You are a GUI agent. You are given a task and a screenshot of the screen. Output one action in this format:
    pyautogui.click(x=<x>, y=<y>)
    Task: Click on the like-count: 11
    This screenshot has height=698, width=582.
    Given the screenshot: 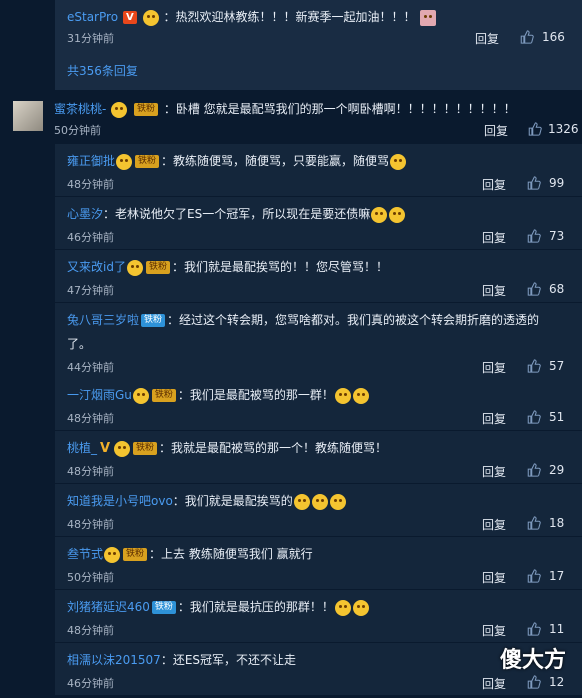 What is the action you would take?
    pyautogui.click(x=557, y=629)
    